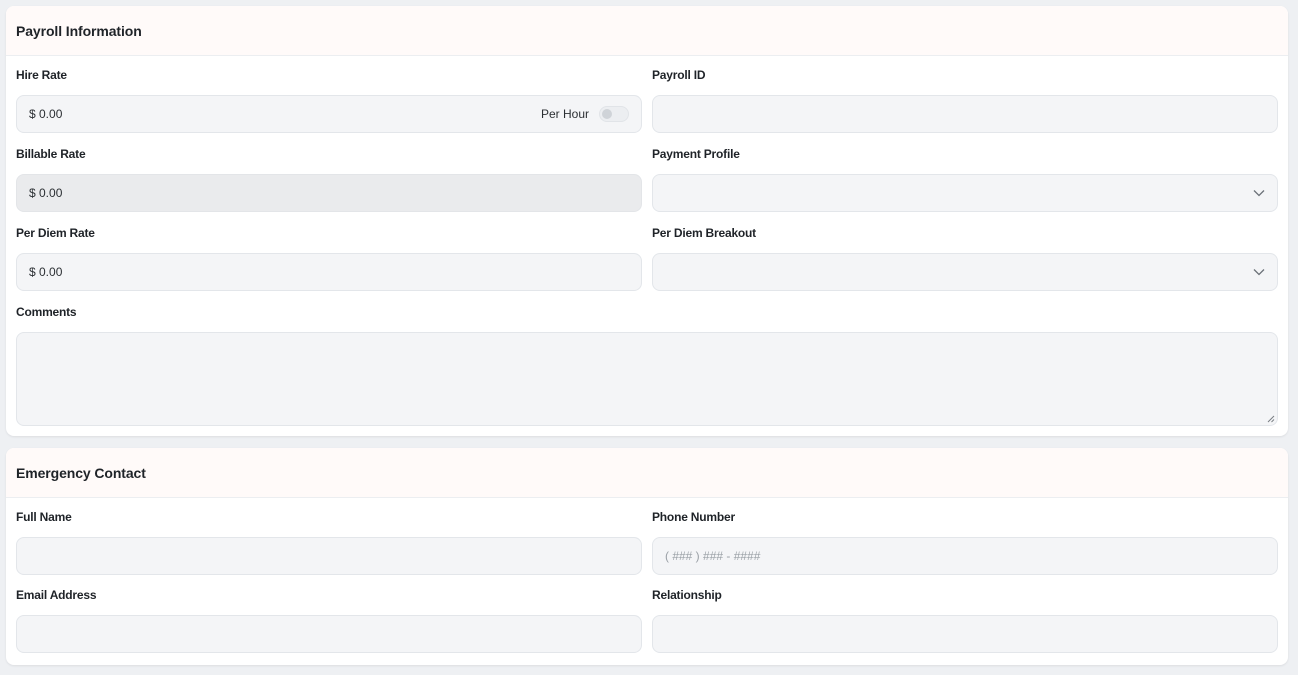 This screenshot has height=675, width=1298. I want to click on payroll-id-label: Payroll ID, so click(679, 75).